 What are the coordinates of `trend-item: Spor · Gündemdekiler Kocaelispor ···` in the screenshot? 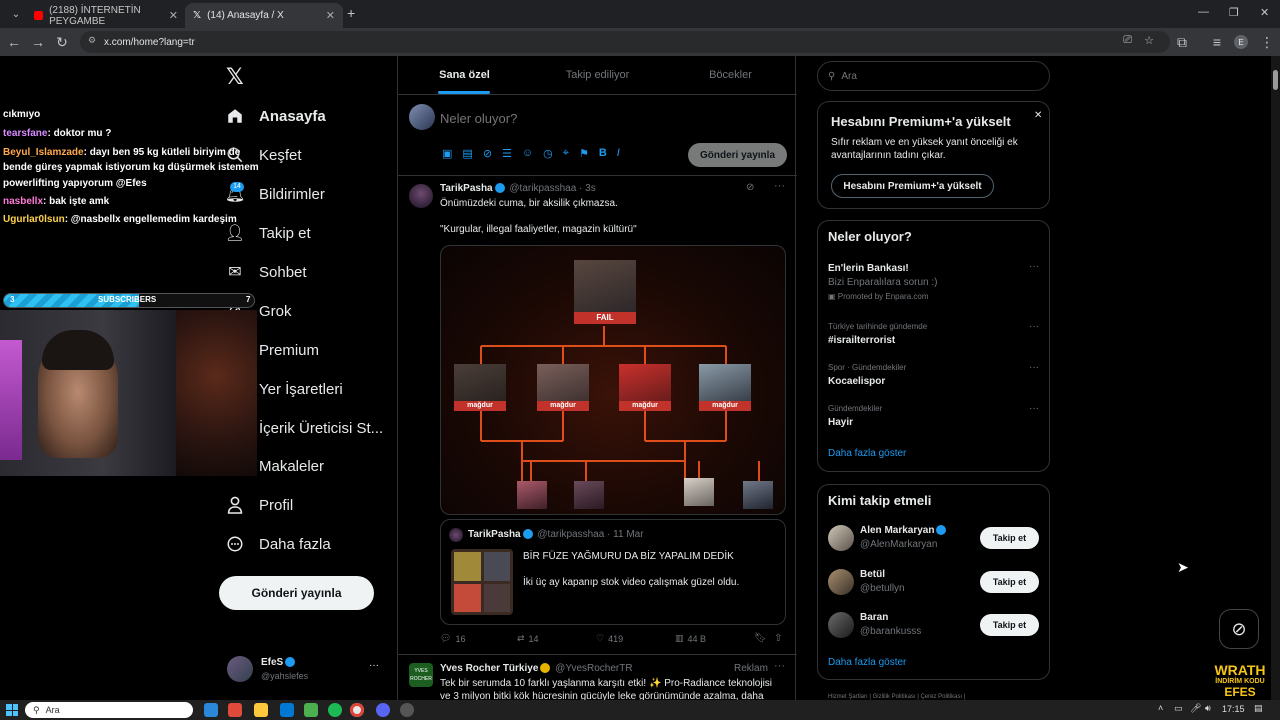 It's located at (933, 379).